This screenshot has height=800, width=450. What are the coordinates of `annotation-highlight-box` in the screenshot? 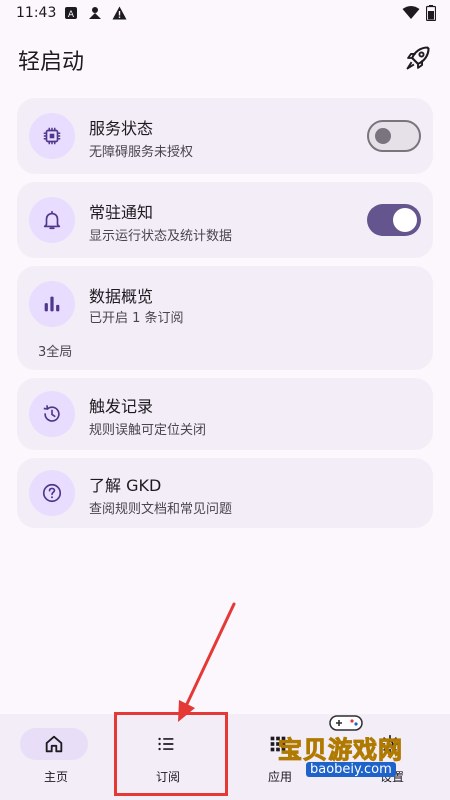 It's located at (171, 754).